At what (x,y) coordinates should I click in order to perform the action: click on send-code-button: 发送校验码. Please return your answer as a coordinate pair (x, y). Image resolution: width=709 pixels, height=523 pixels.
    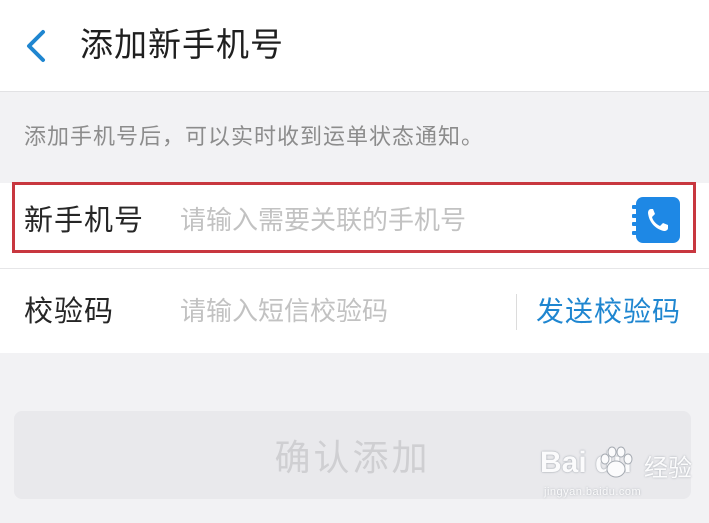
    Looking at the image, I should click on (608, 311).